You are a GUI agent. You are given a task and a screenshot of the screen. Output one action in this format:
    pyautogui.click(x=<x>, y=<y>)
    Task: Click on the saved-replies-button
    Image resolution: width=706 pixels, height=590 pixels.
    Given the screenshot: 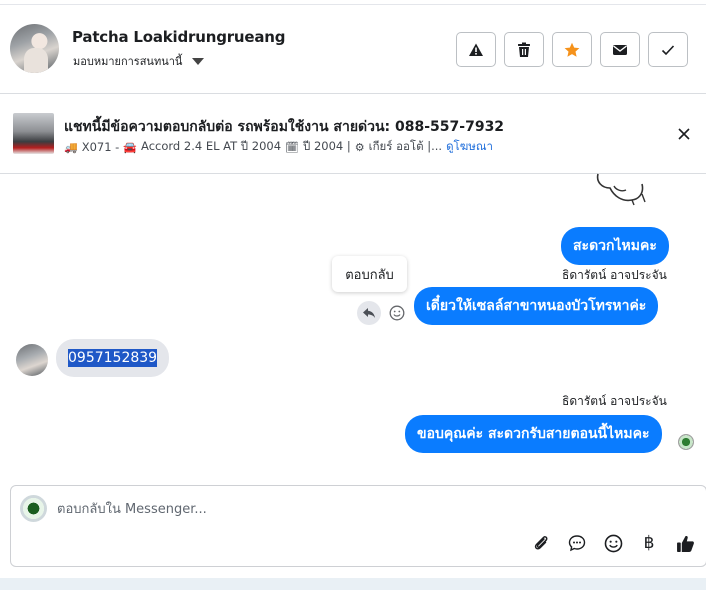 What is the action you would take?
    pyautogui.click(x=577, y=543)
    